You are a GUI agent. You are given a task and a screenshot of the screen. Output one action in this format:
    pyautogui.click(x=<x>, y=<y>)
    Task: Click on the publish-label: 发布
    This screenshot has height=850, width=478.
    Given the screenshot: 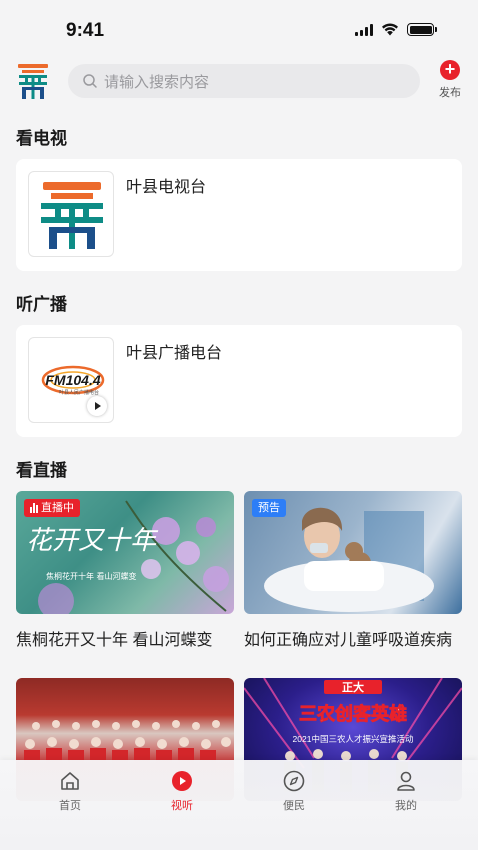 What is the action you would take?
    pyautogui.click(x=450, y=93)
    